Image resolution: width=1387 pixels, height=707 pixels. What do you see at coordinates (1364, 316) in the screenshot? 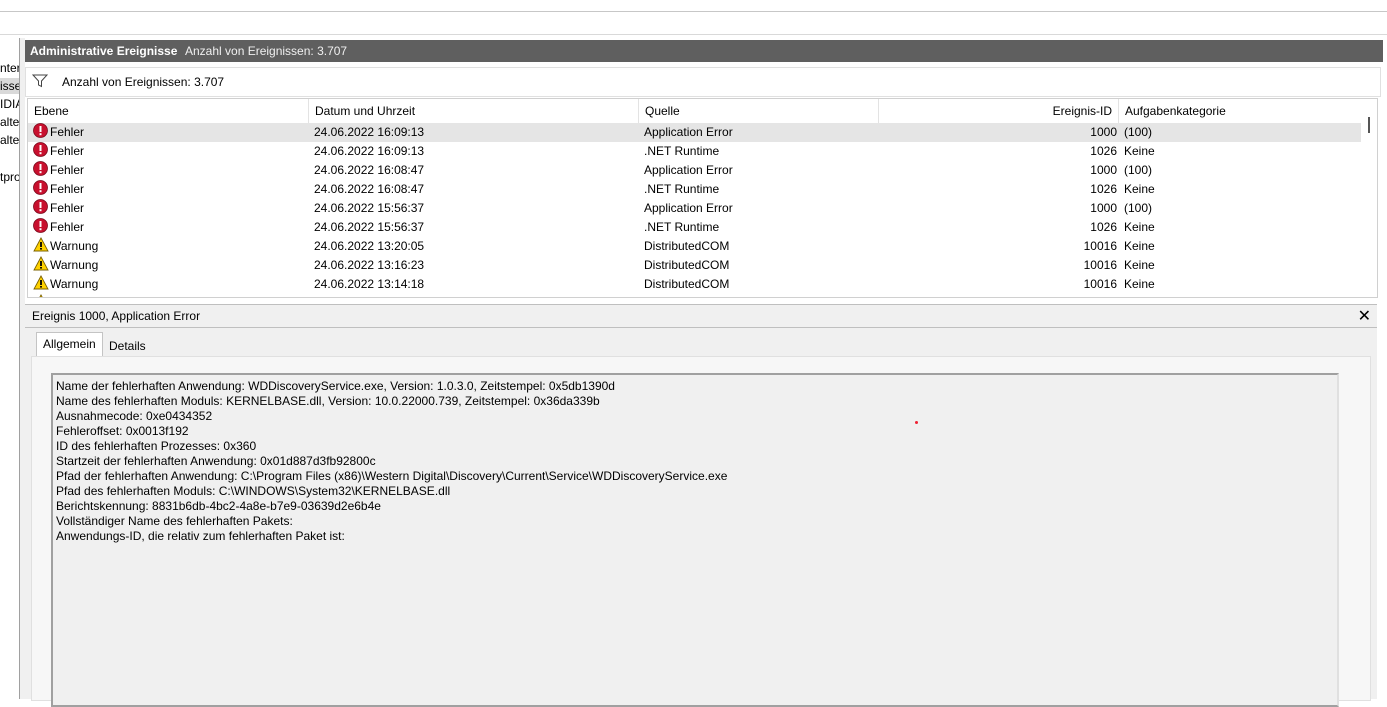
I see `close-icon: ✕` at bounding box center [1364, 316].